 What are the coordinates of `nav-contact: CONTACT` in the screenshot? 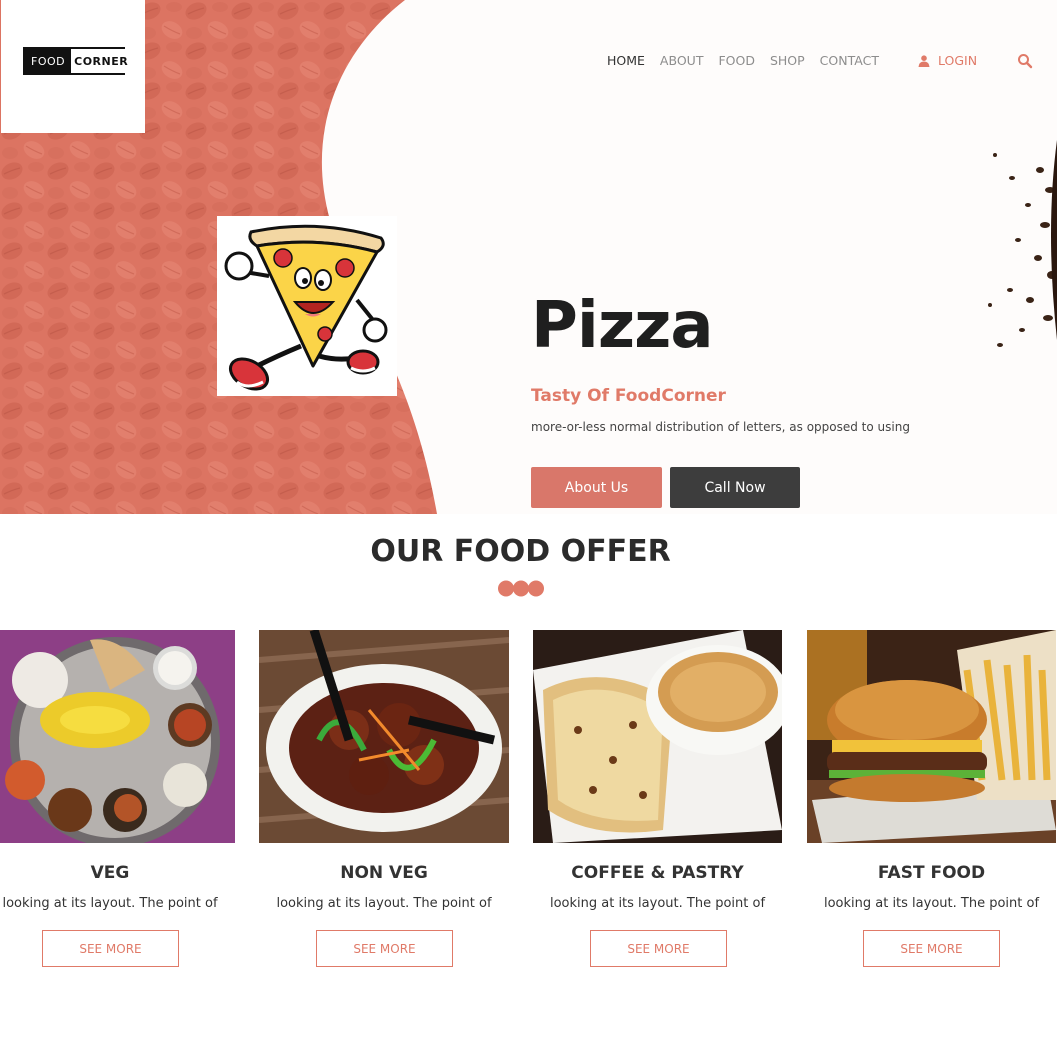 It's located at (849, 61).